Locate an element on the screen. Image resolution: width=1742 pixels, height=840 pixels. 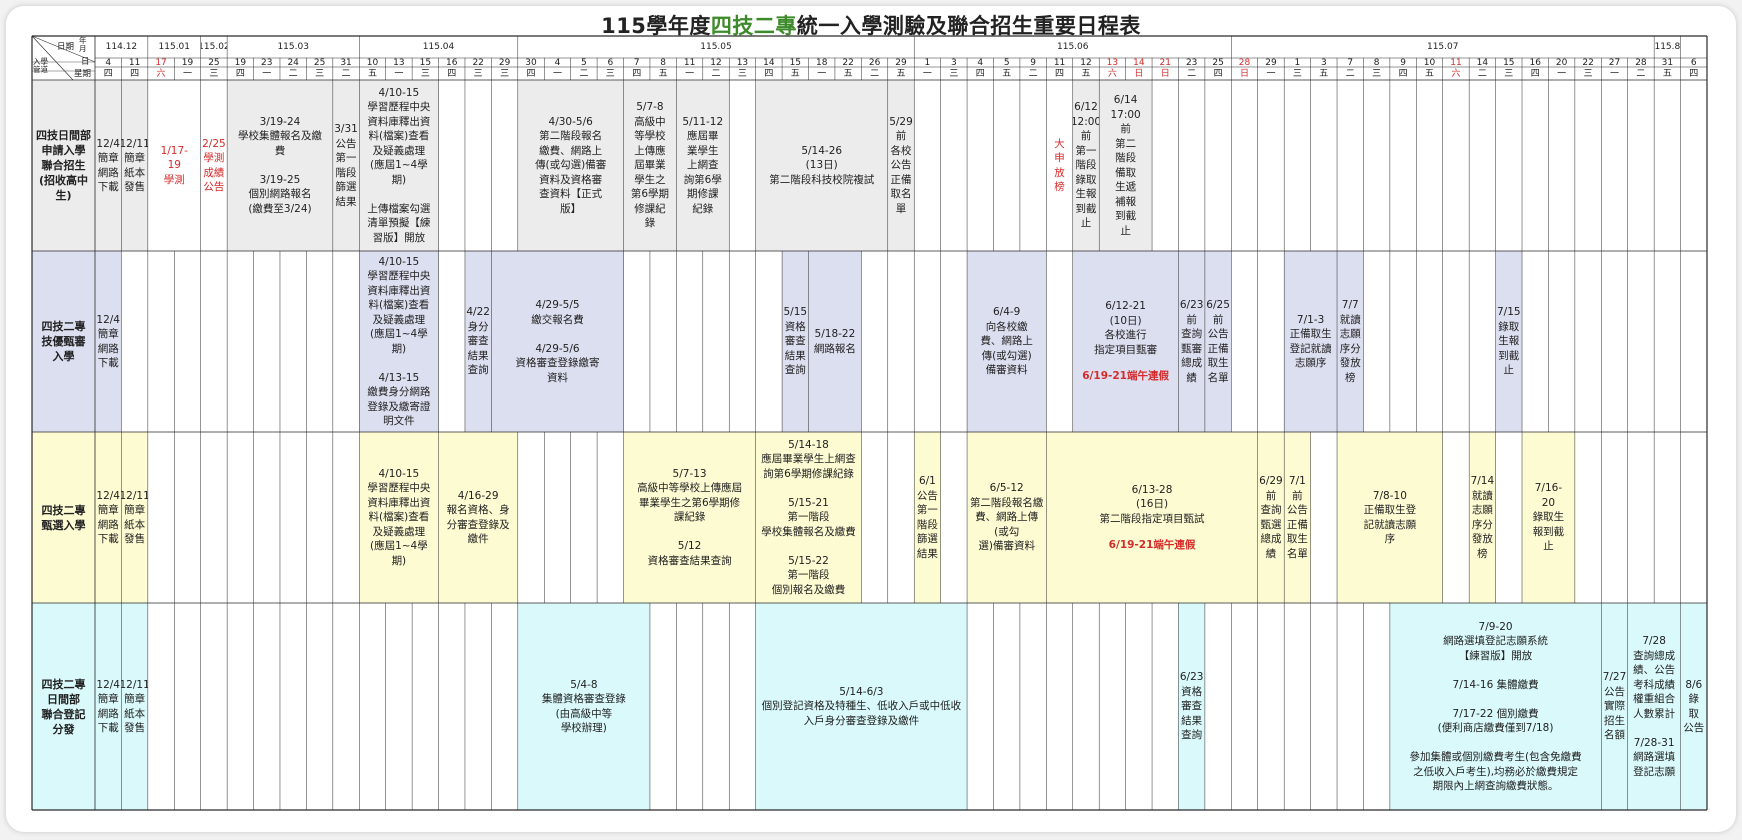
title-highlight: 四技二專 is located at coordinates (753, 26).